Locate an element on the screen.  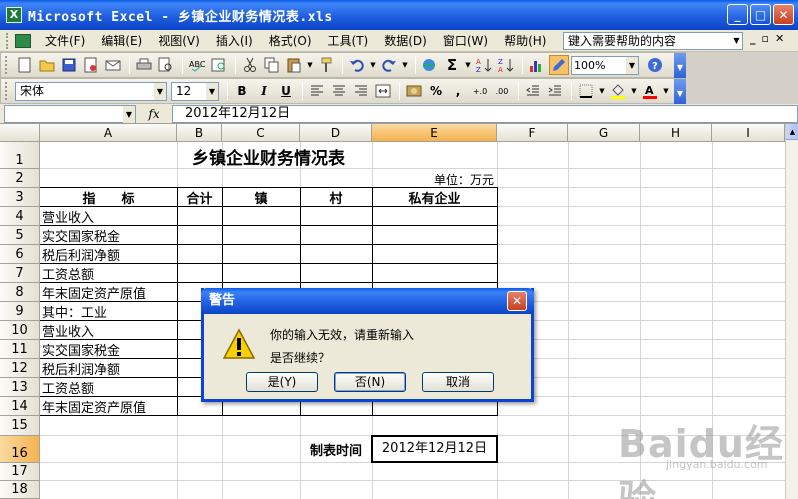
header-total: 合计 is located at coordinates (199, 197).